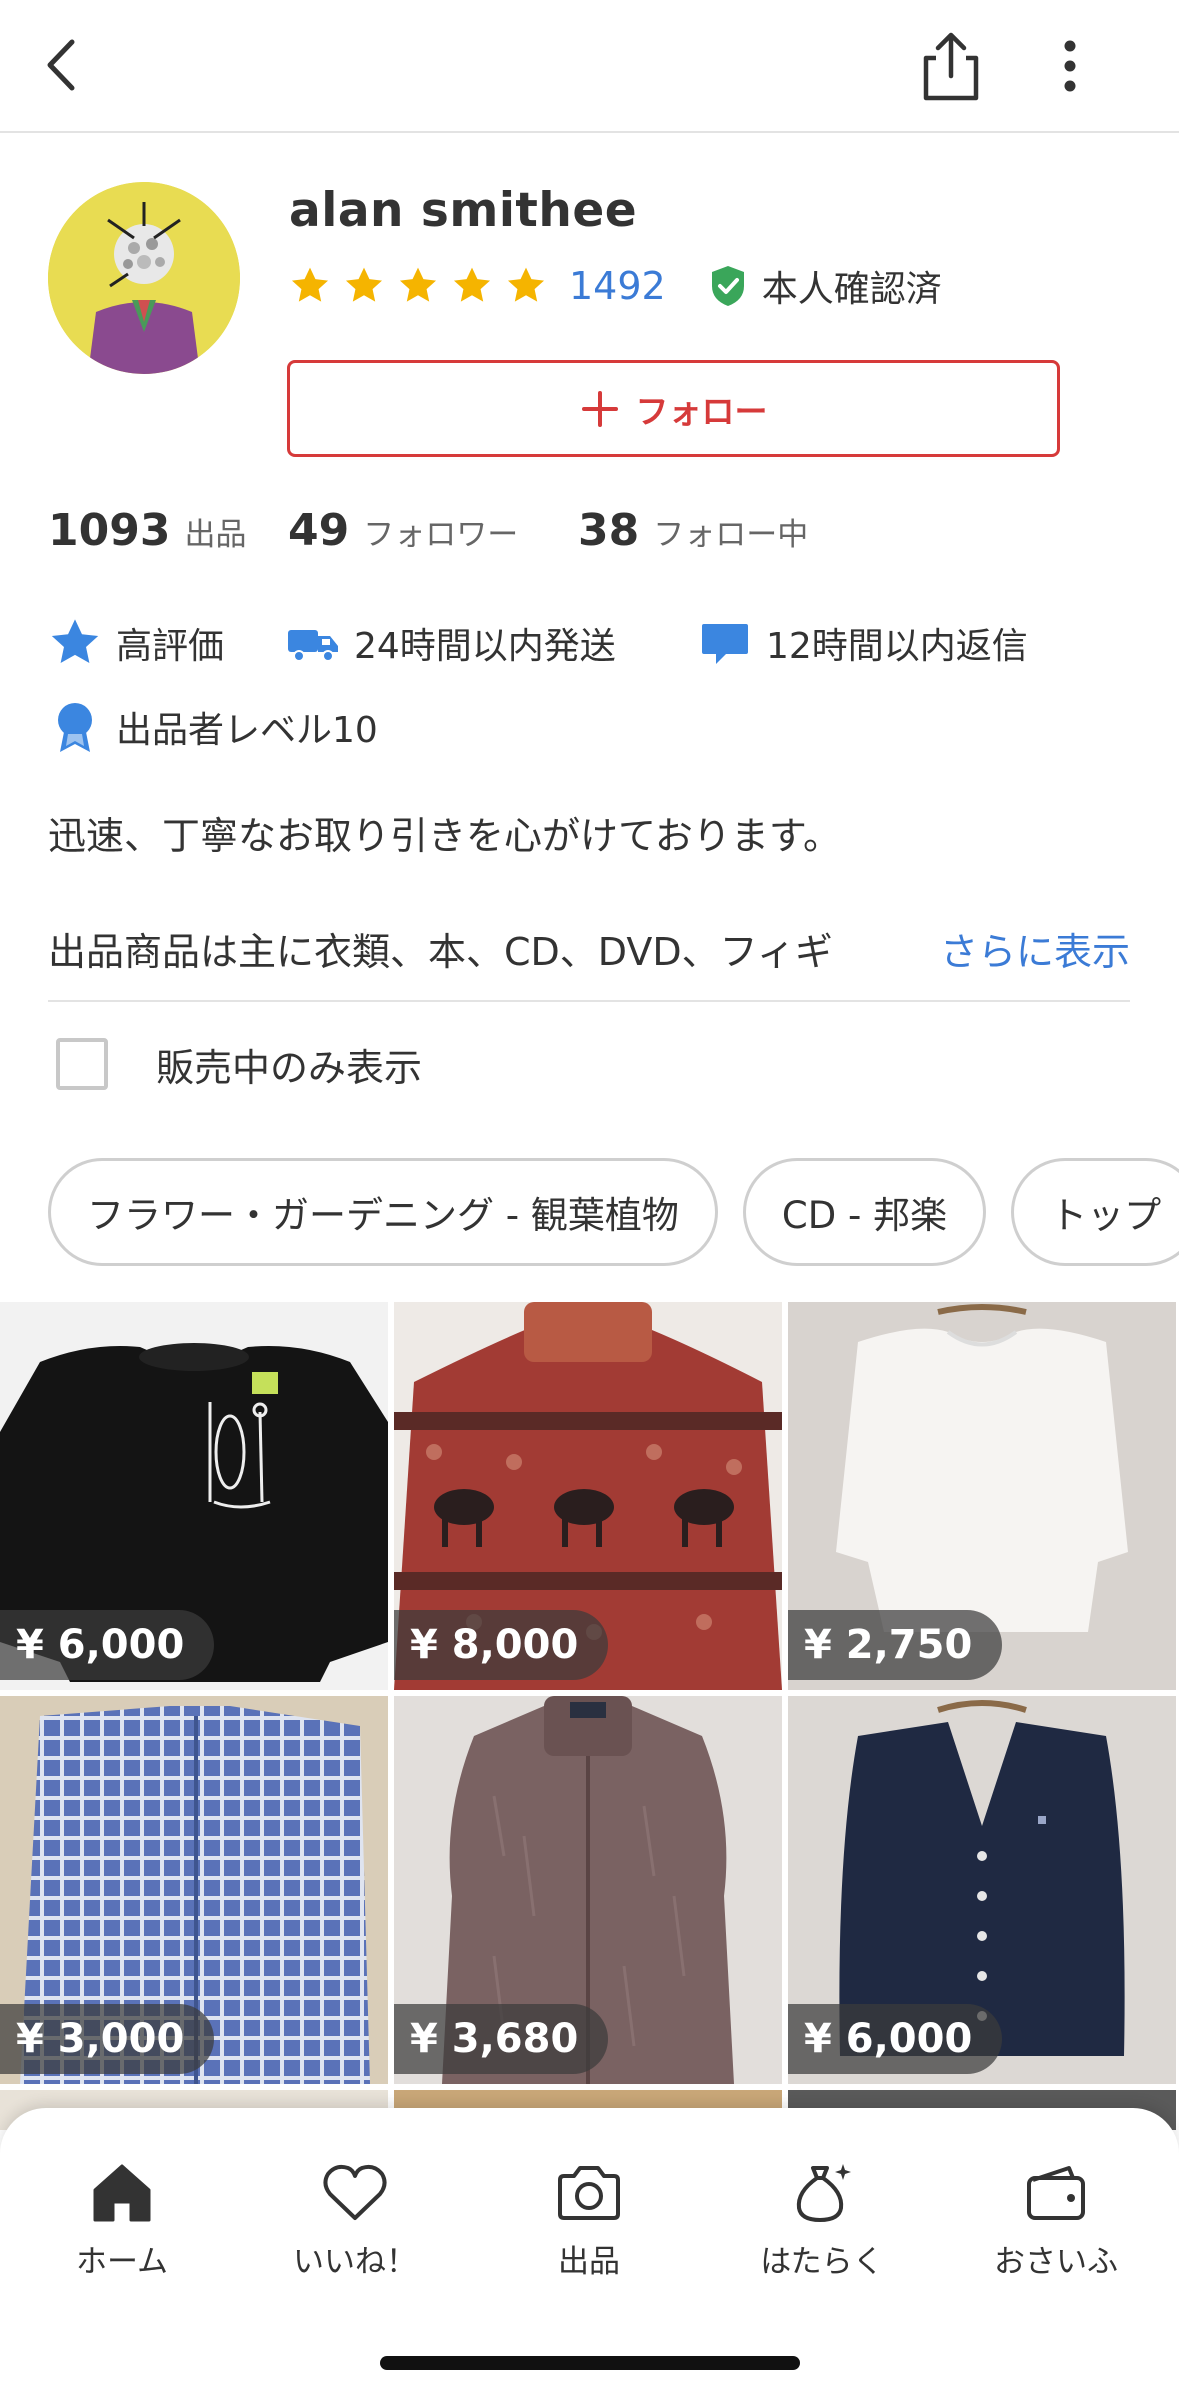  I want to click on item-price-tag: ¥ 8,000, so click(501, 1645).